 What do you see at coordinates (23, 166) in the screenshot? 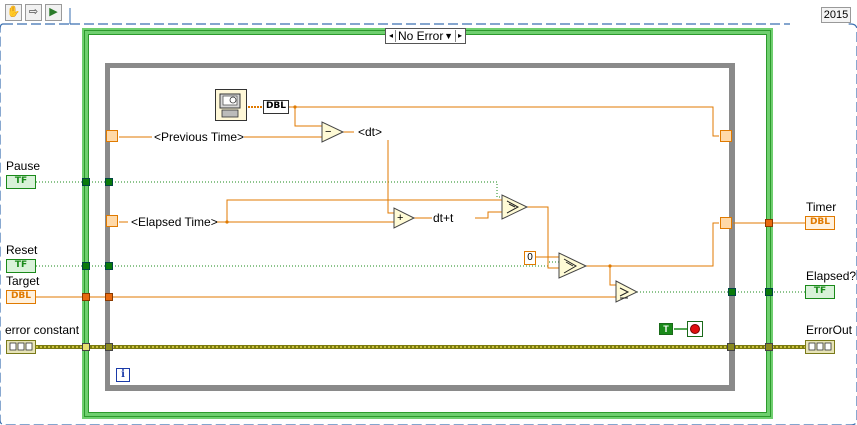
I see `pause-label: Pause` at bounding box center [23, 166].